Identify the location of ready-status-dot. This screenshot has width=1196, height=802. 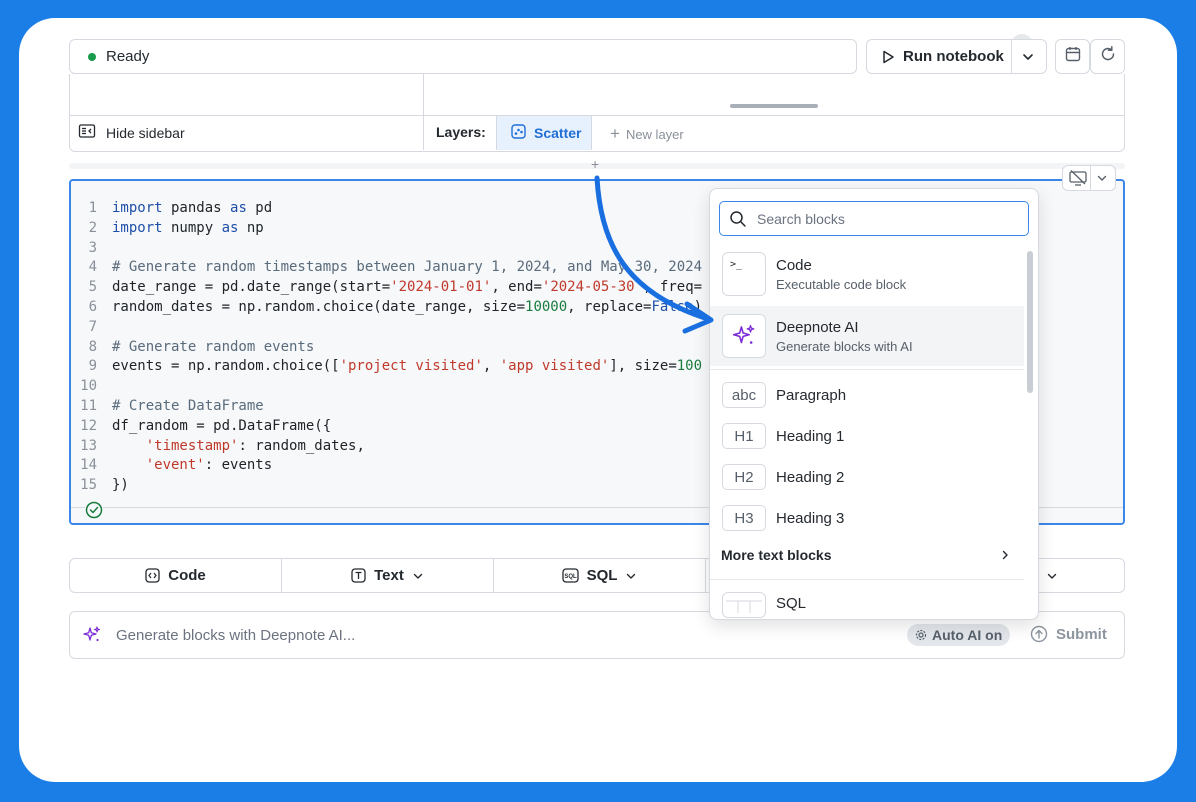
(92, 56).